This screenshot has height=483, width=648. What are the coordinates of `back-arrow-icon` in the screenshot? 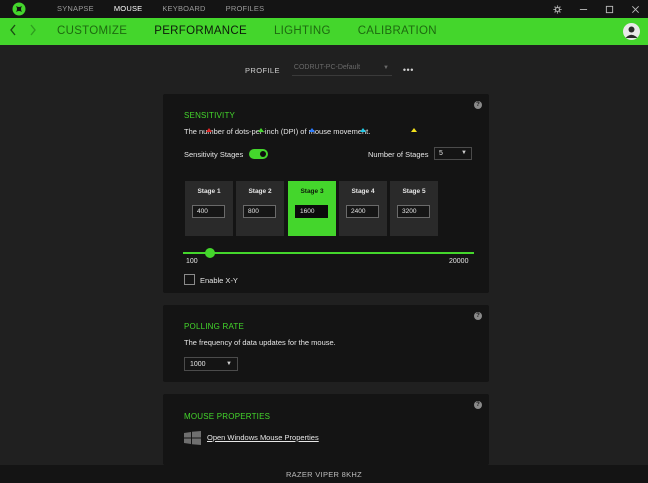 It's located at (13, 31).